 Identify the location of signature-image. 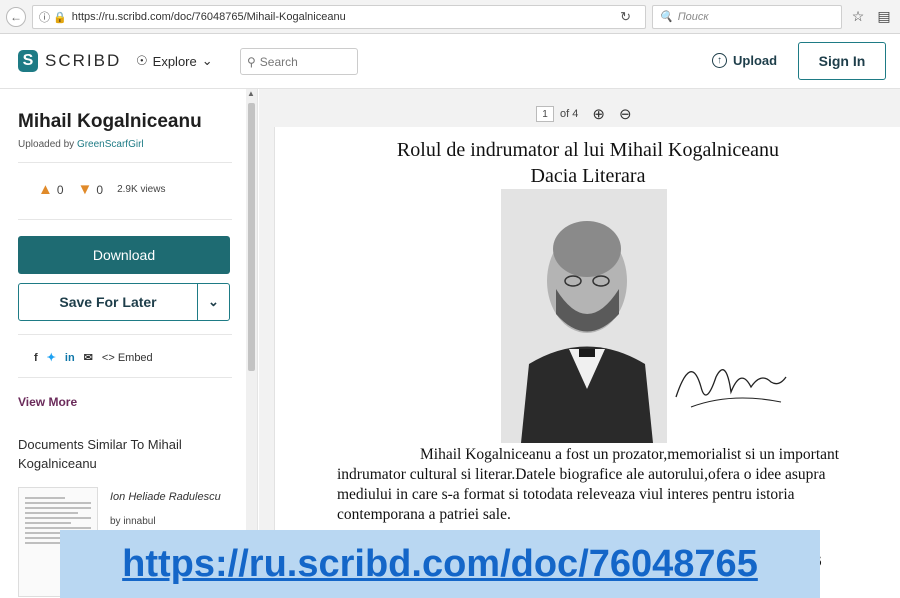
(731, 384).